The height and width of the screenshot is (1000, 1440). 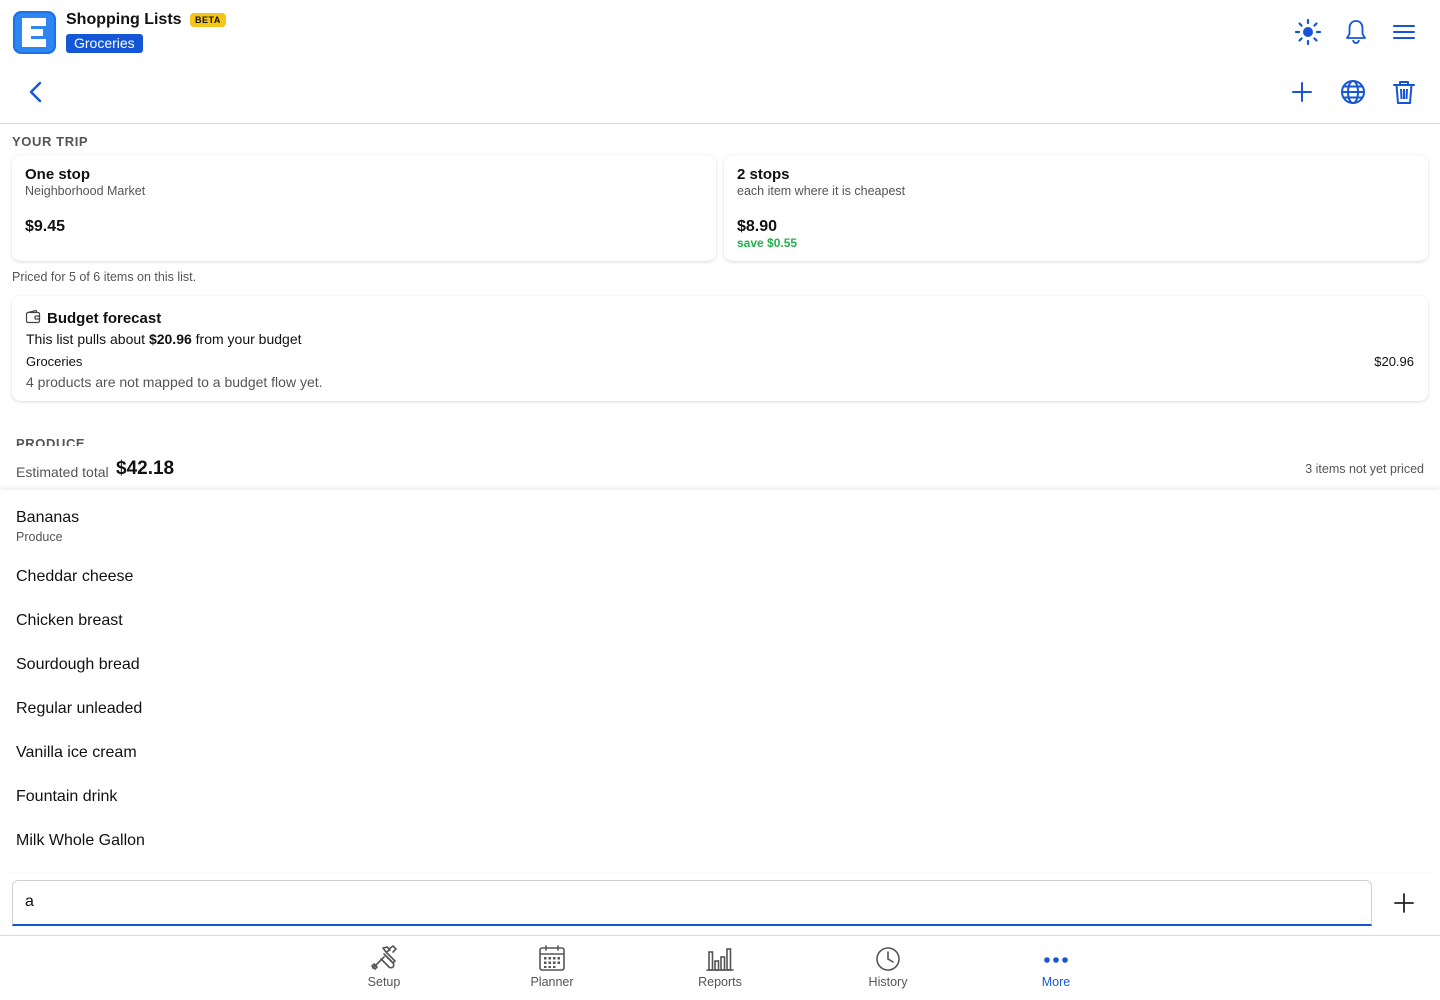 I want to click on nav-item-history: History, so click(x=888, y=966).